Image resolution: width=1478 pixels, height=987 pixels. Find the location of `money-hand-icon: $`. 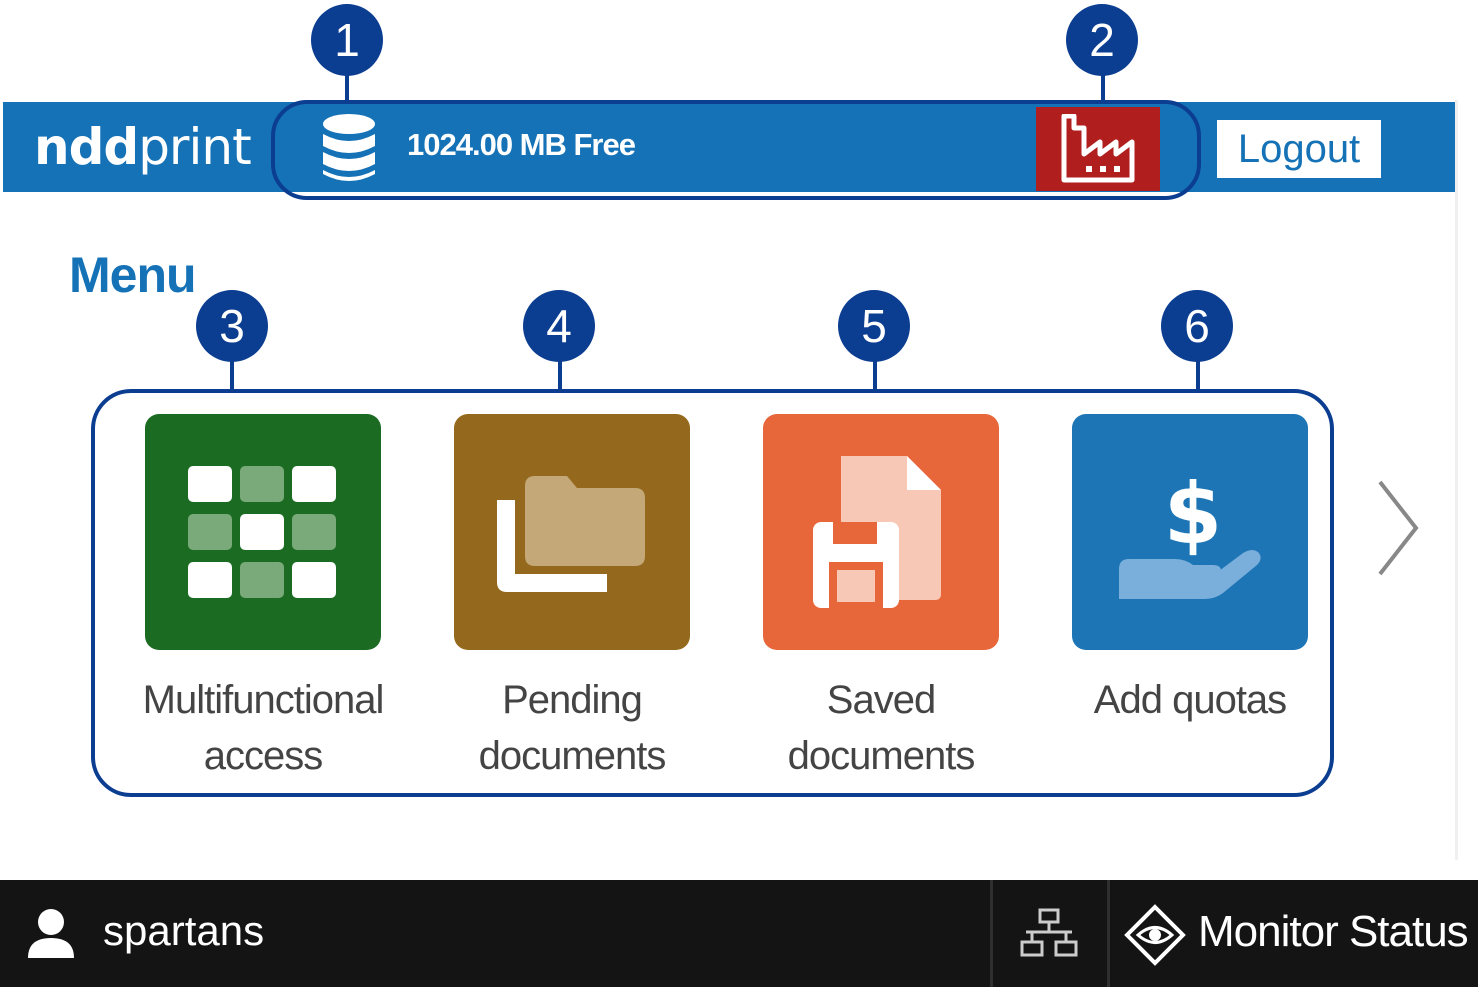

money-hand-icon: $ is located at coordinates (1190, 532).